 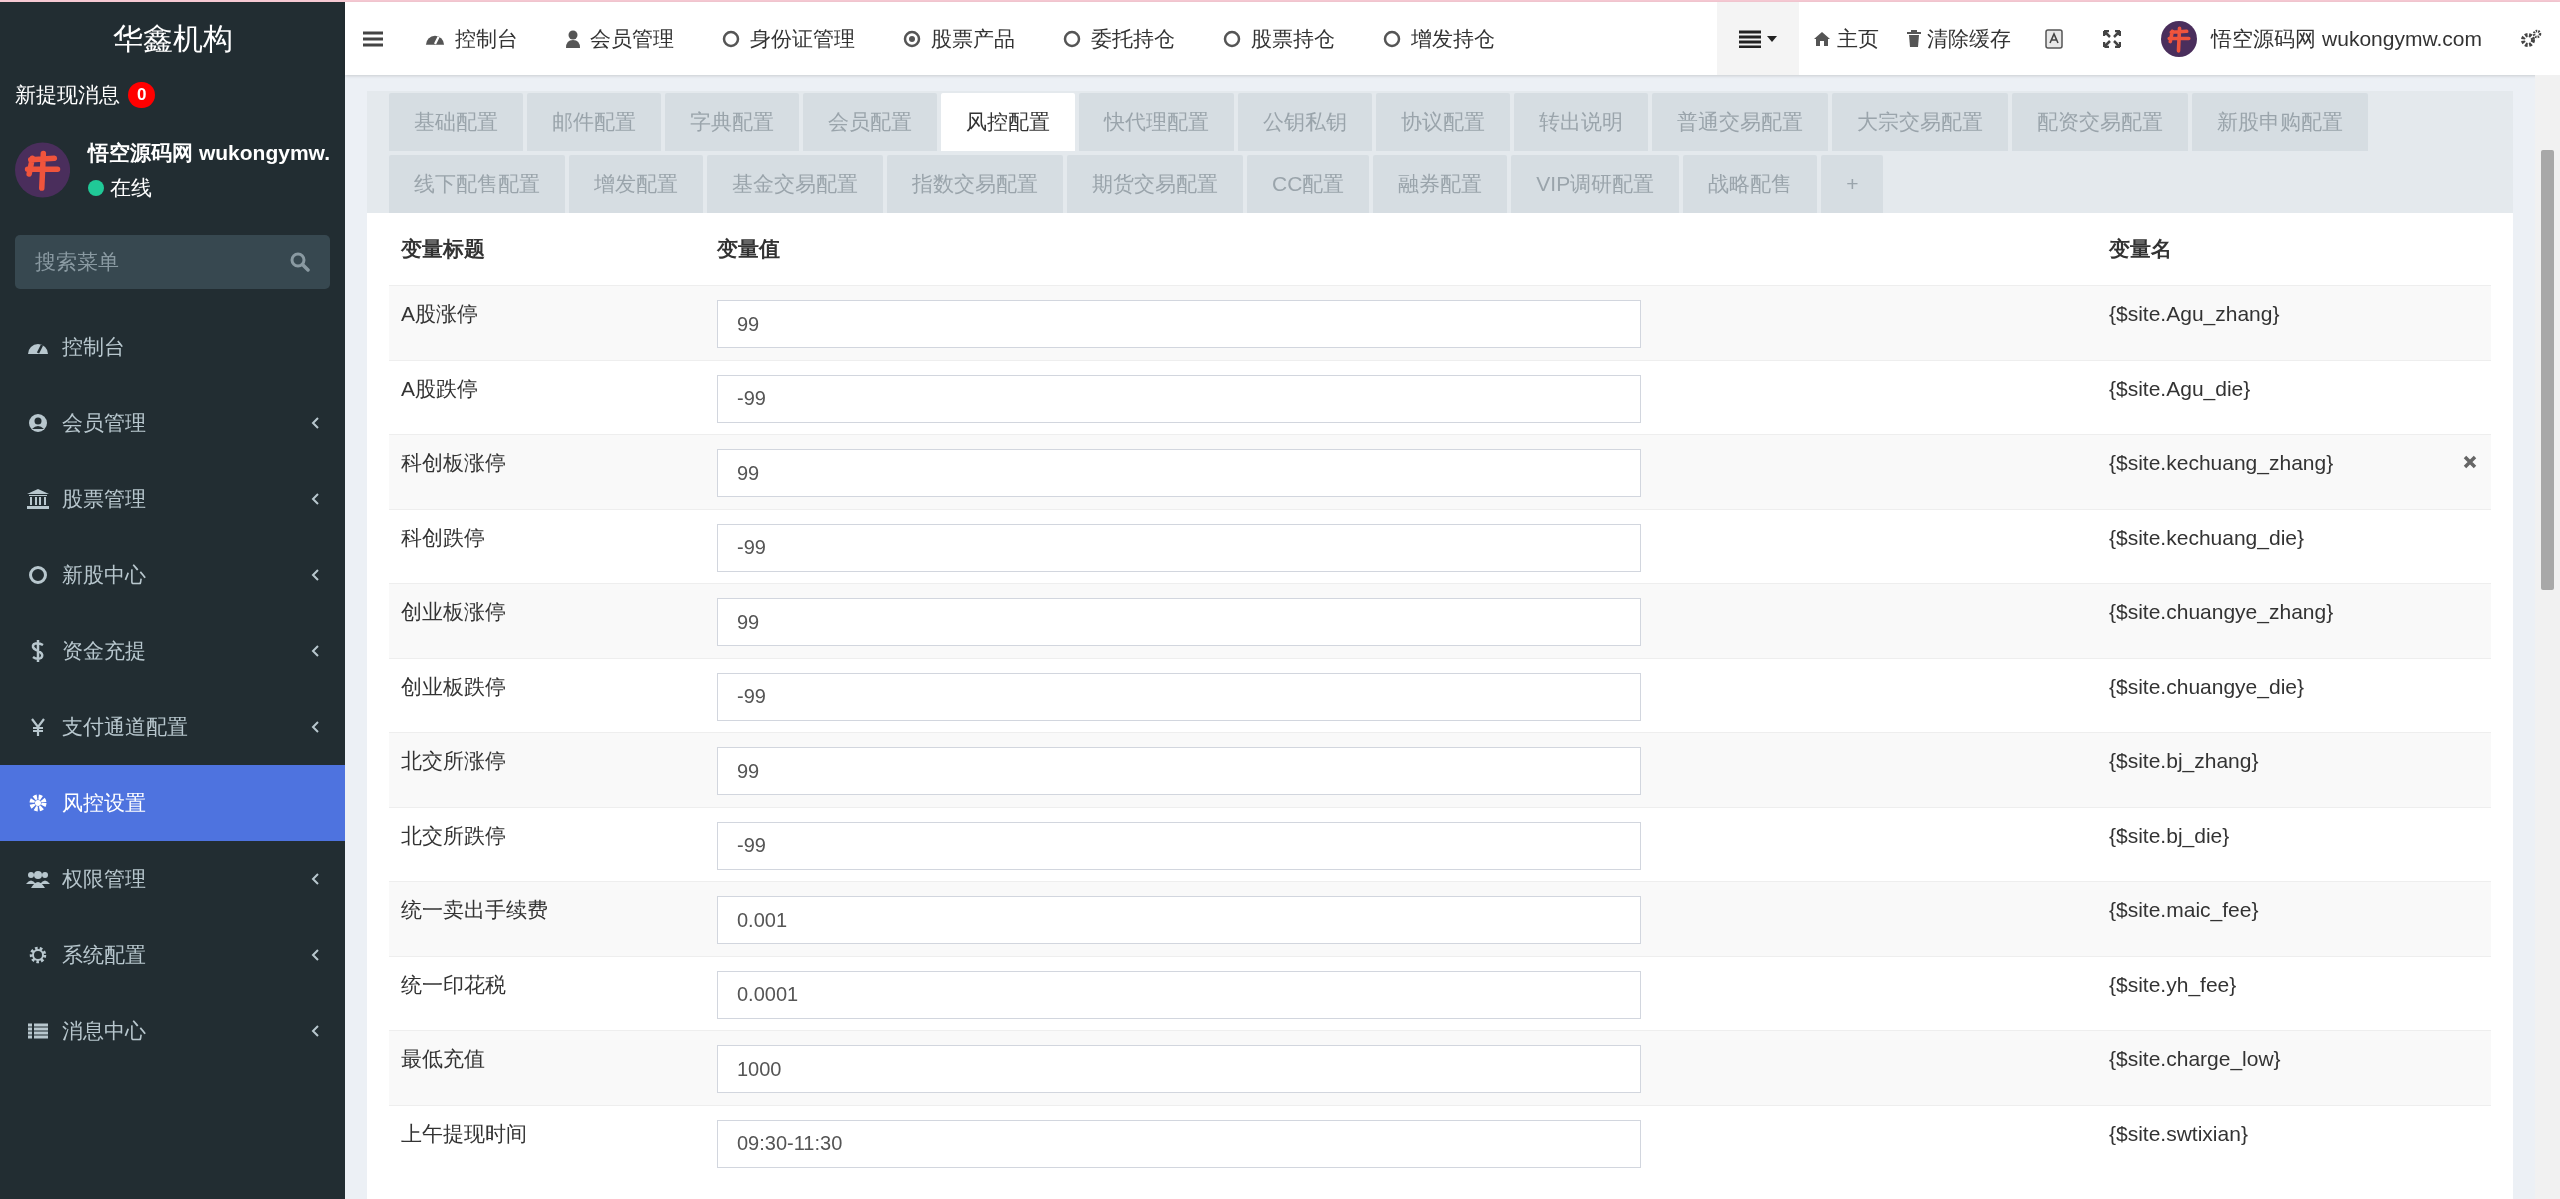 What do you see at coordinates (2180, 389) in the screenshot?
I see `variable-name: {$site.Agu_die}` at bounding box center [2180, 389].